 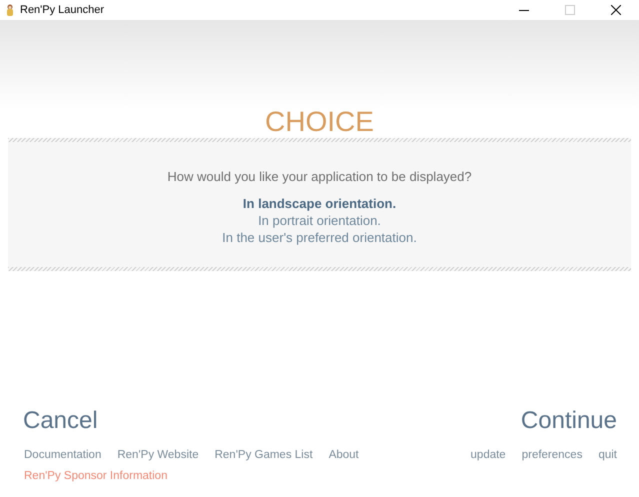 I want to click on app-icon, so click(x=10, y=10).